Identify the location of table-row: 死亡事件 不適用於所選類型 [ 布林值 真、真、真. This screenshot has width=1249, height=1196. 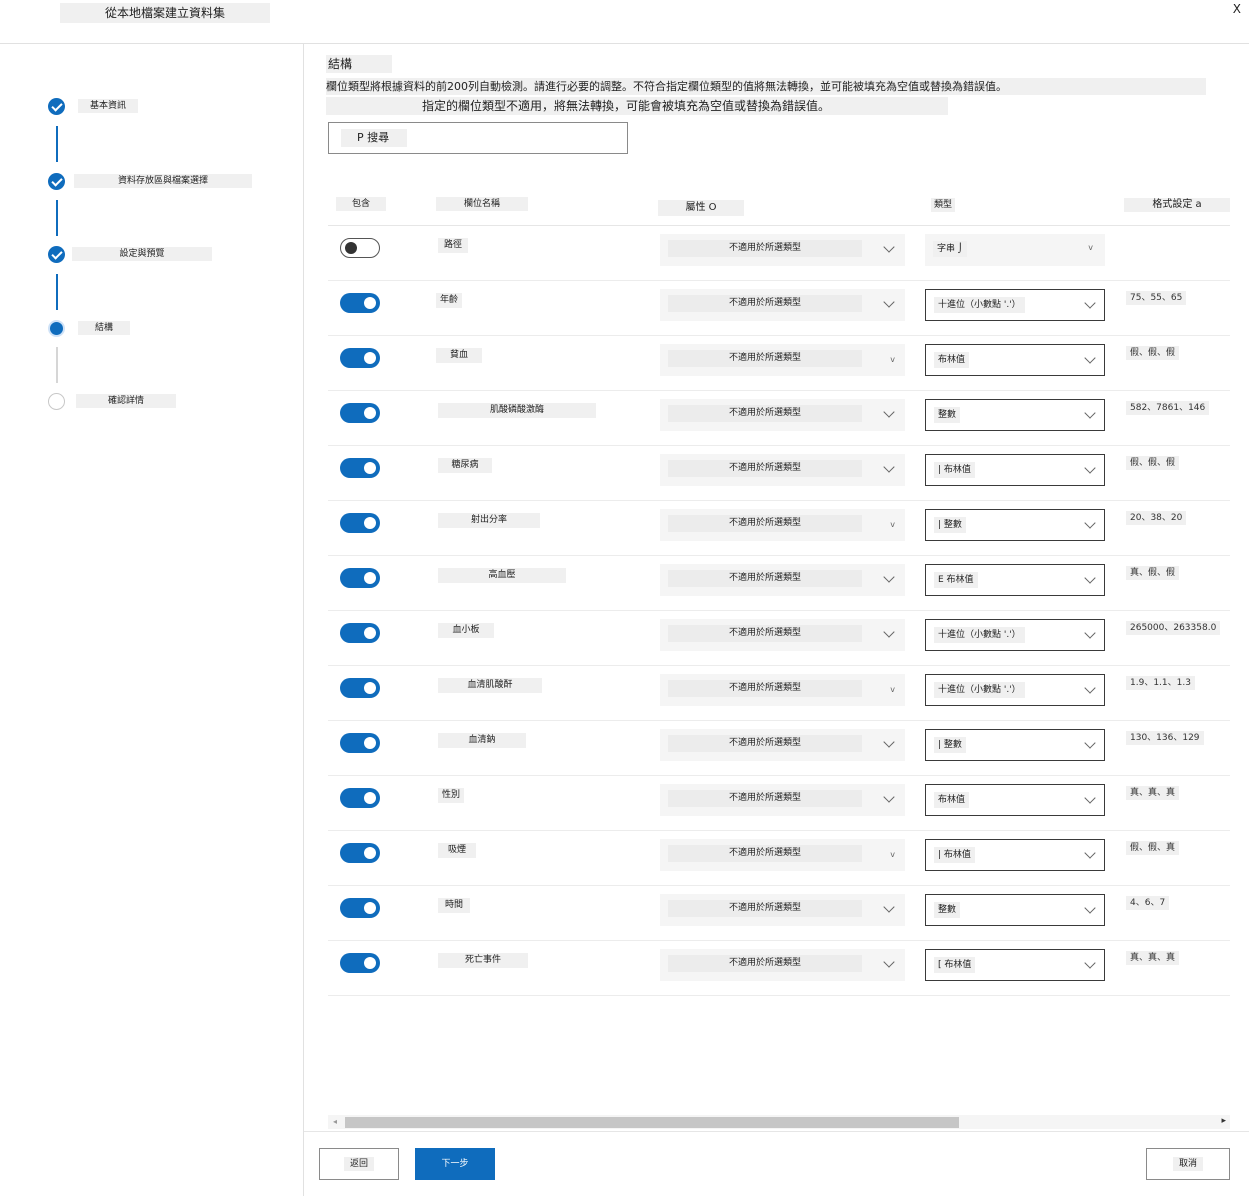
(779, 968).